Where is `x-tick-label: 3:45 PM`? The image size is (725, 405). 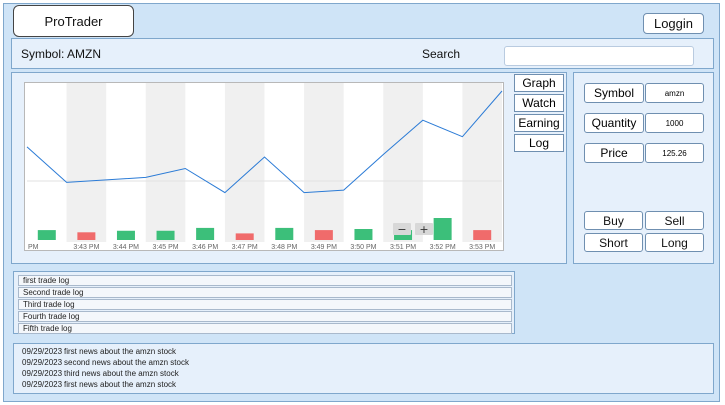 x-tick-label: 3:45 PM is located at coordinates (166, 247).